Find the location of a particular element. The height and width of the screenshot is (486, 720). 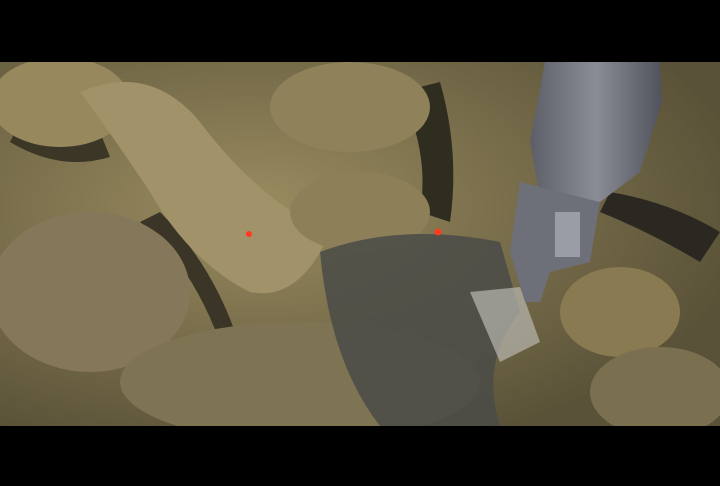

claw-jaw is located at coordinates (567, 234).